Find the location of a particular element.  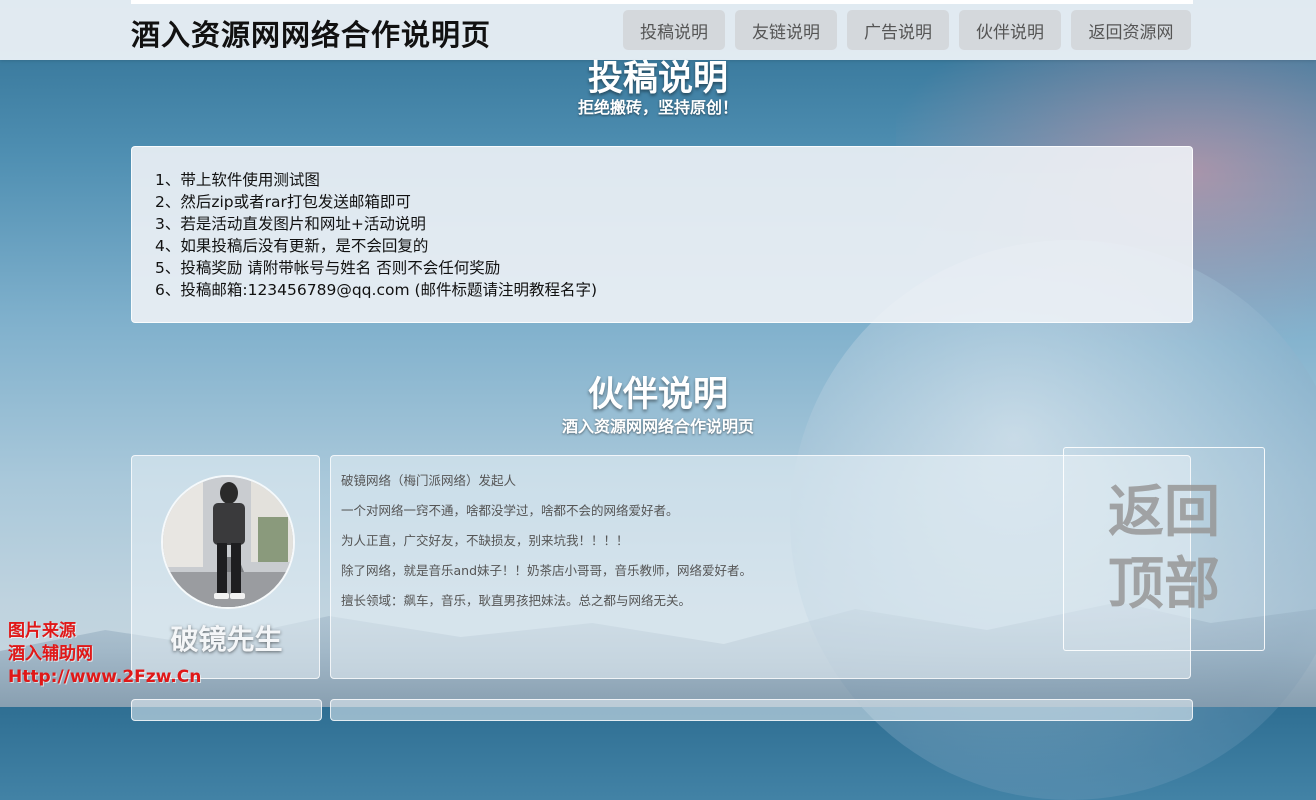

next-partner-bio-card is located at coordinates (761, 710).